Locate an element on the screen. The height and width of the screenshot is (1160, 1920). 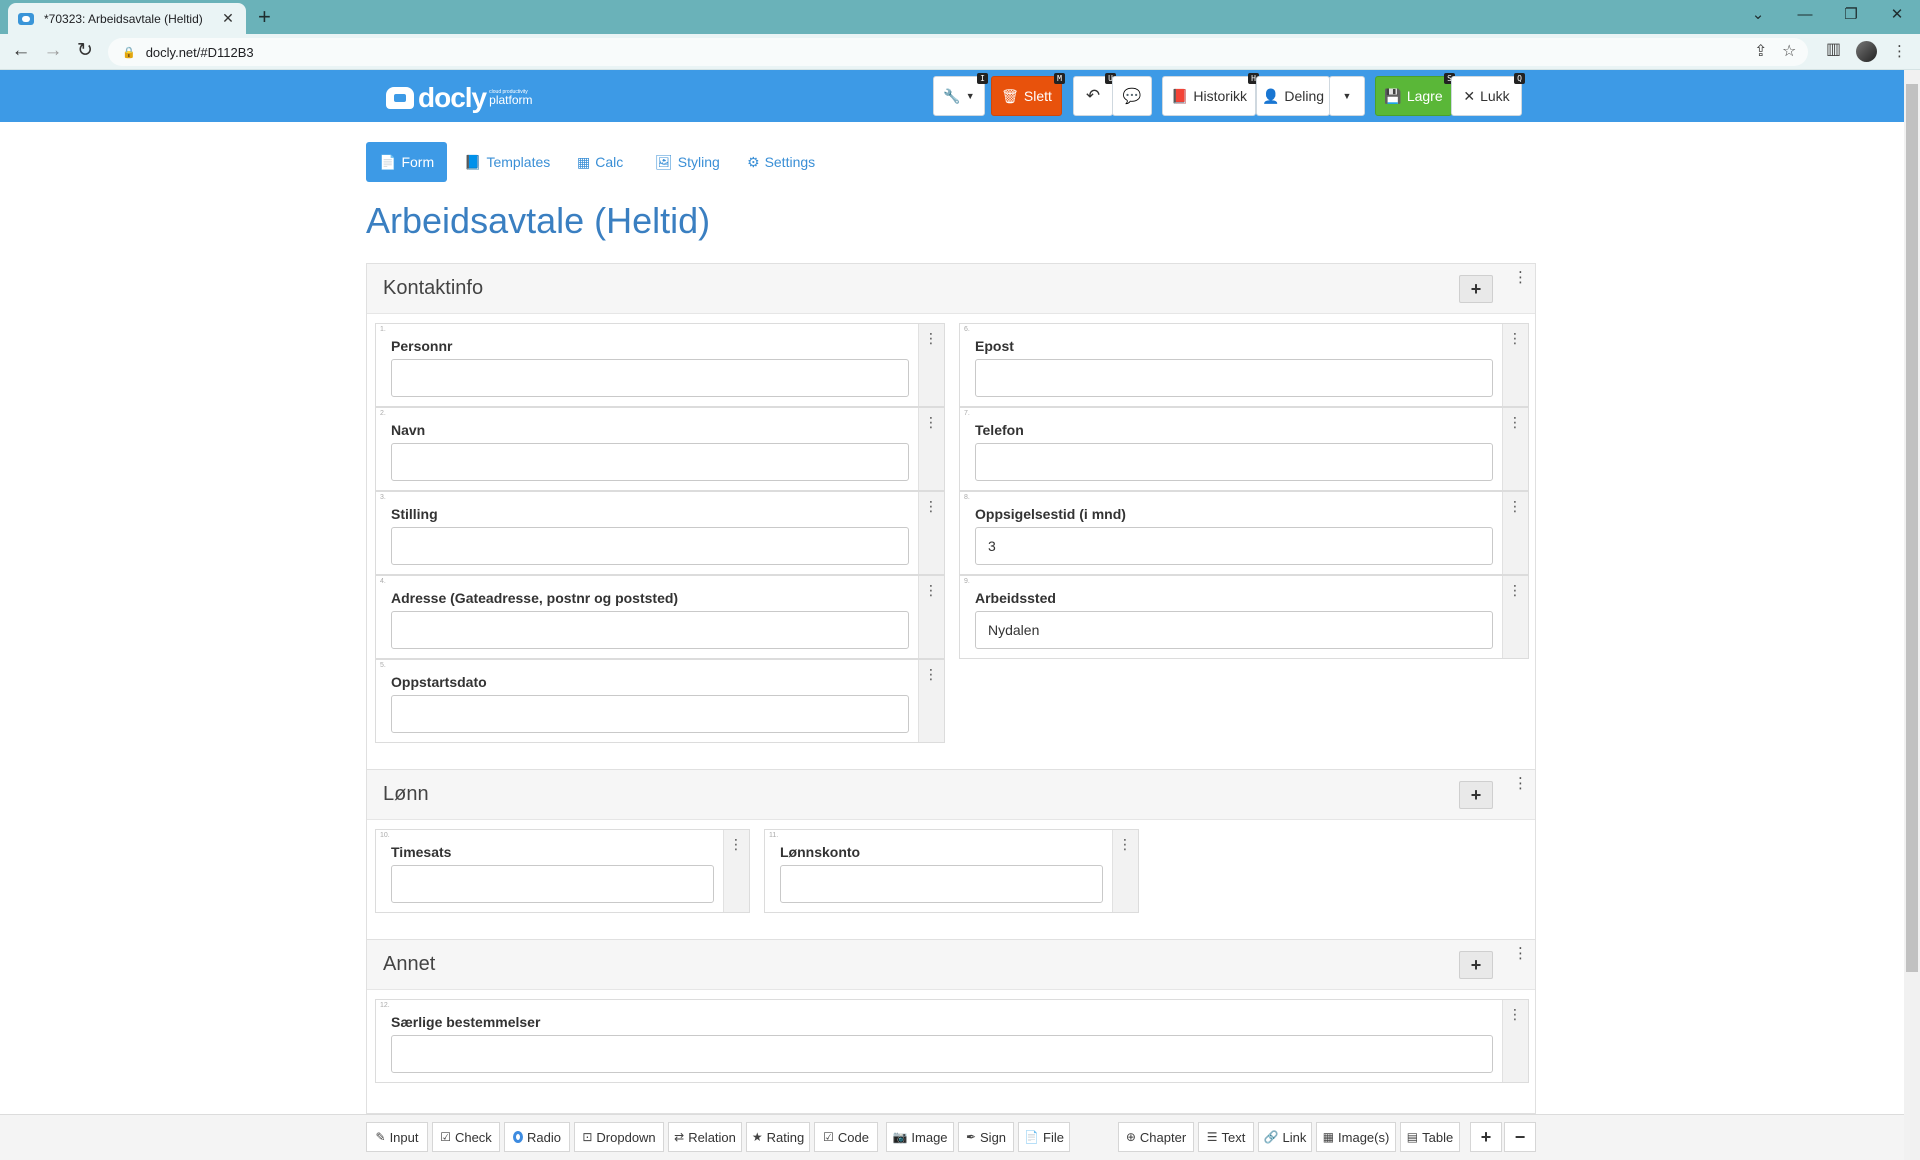
caret-down-icon: ▼ is located at coordinates (1347, 96).